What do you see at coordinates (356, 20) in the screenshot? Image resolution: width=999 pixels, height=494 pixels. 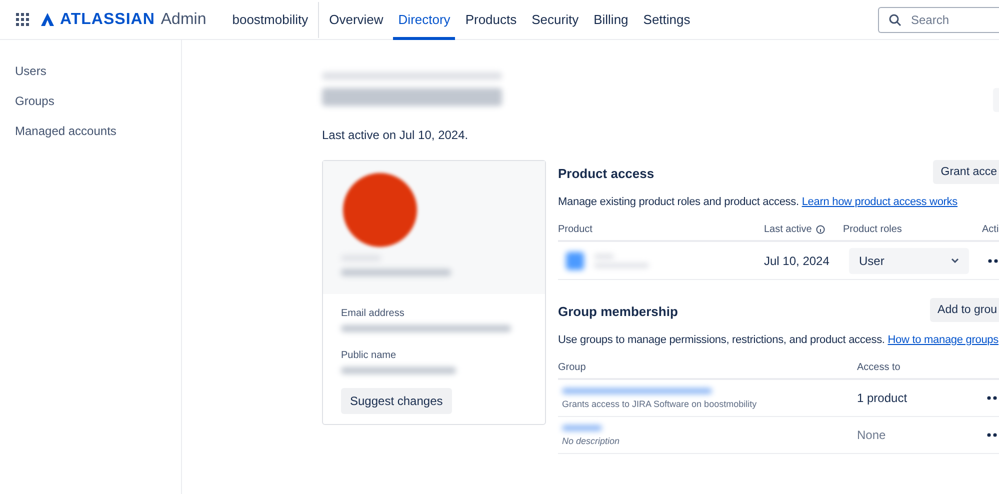 I see `nav-tab: Overview` at bounding box center [356, 20].